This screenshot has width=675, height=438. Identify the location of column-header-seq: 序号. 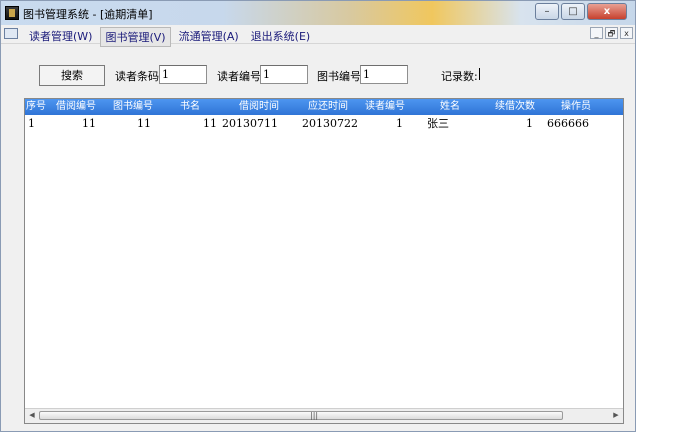
(36, 107).